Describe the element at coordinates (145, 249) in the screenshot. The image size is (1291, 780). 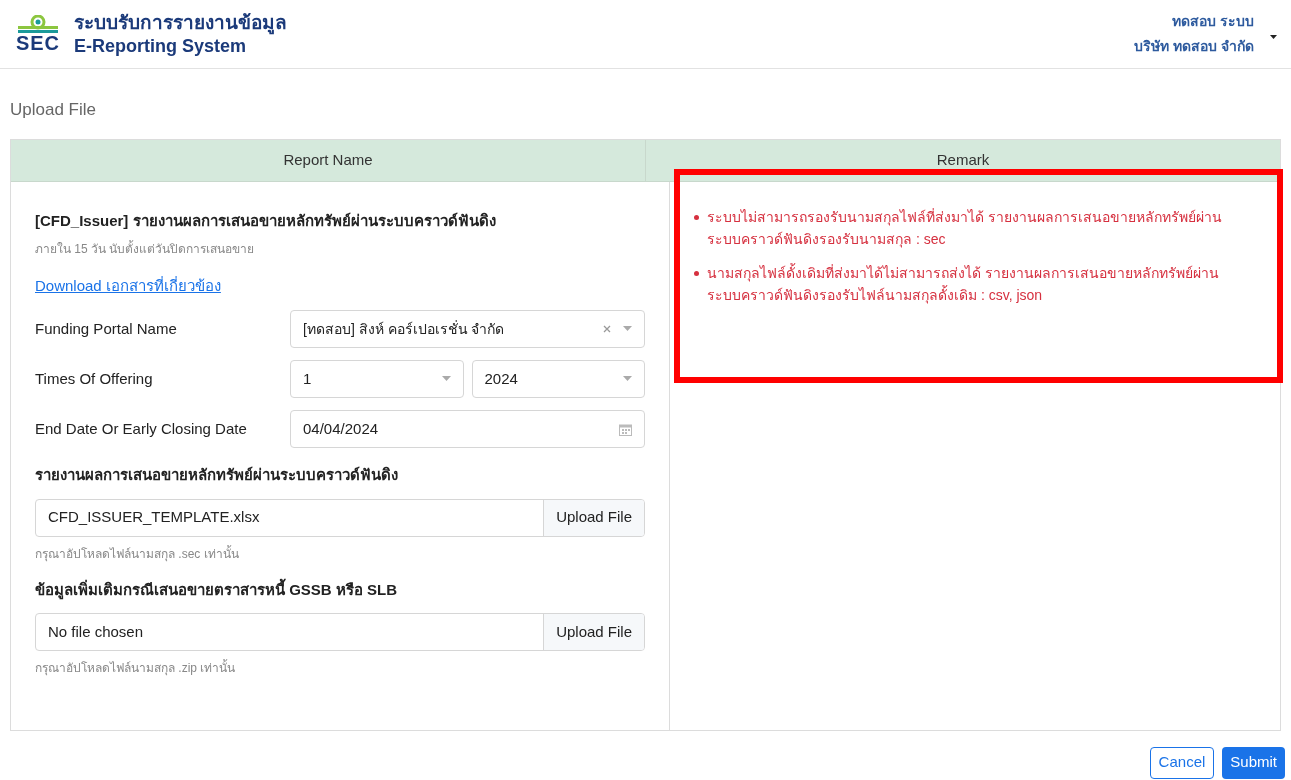
I see `report-deadline: ภายใน 15 วัน นับตั้งแต่วันปิดการเสนอขาย` at that location.